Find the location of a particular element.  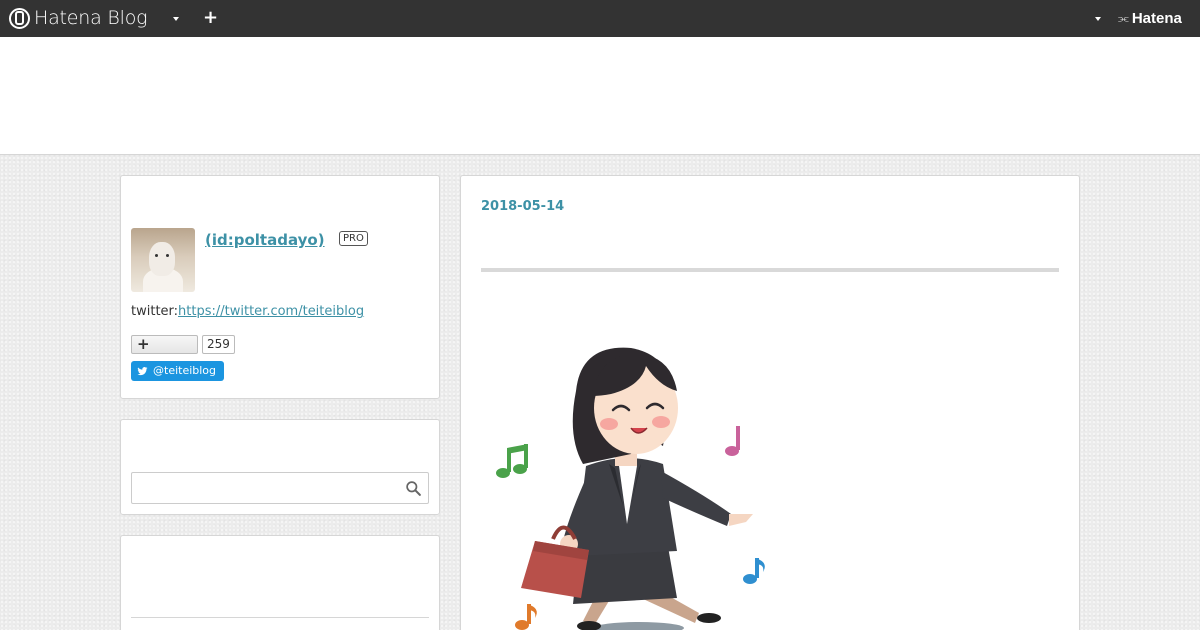

hatena-logo-icon is located at coordinates (19, 18).